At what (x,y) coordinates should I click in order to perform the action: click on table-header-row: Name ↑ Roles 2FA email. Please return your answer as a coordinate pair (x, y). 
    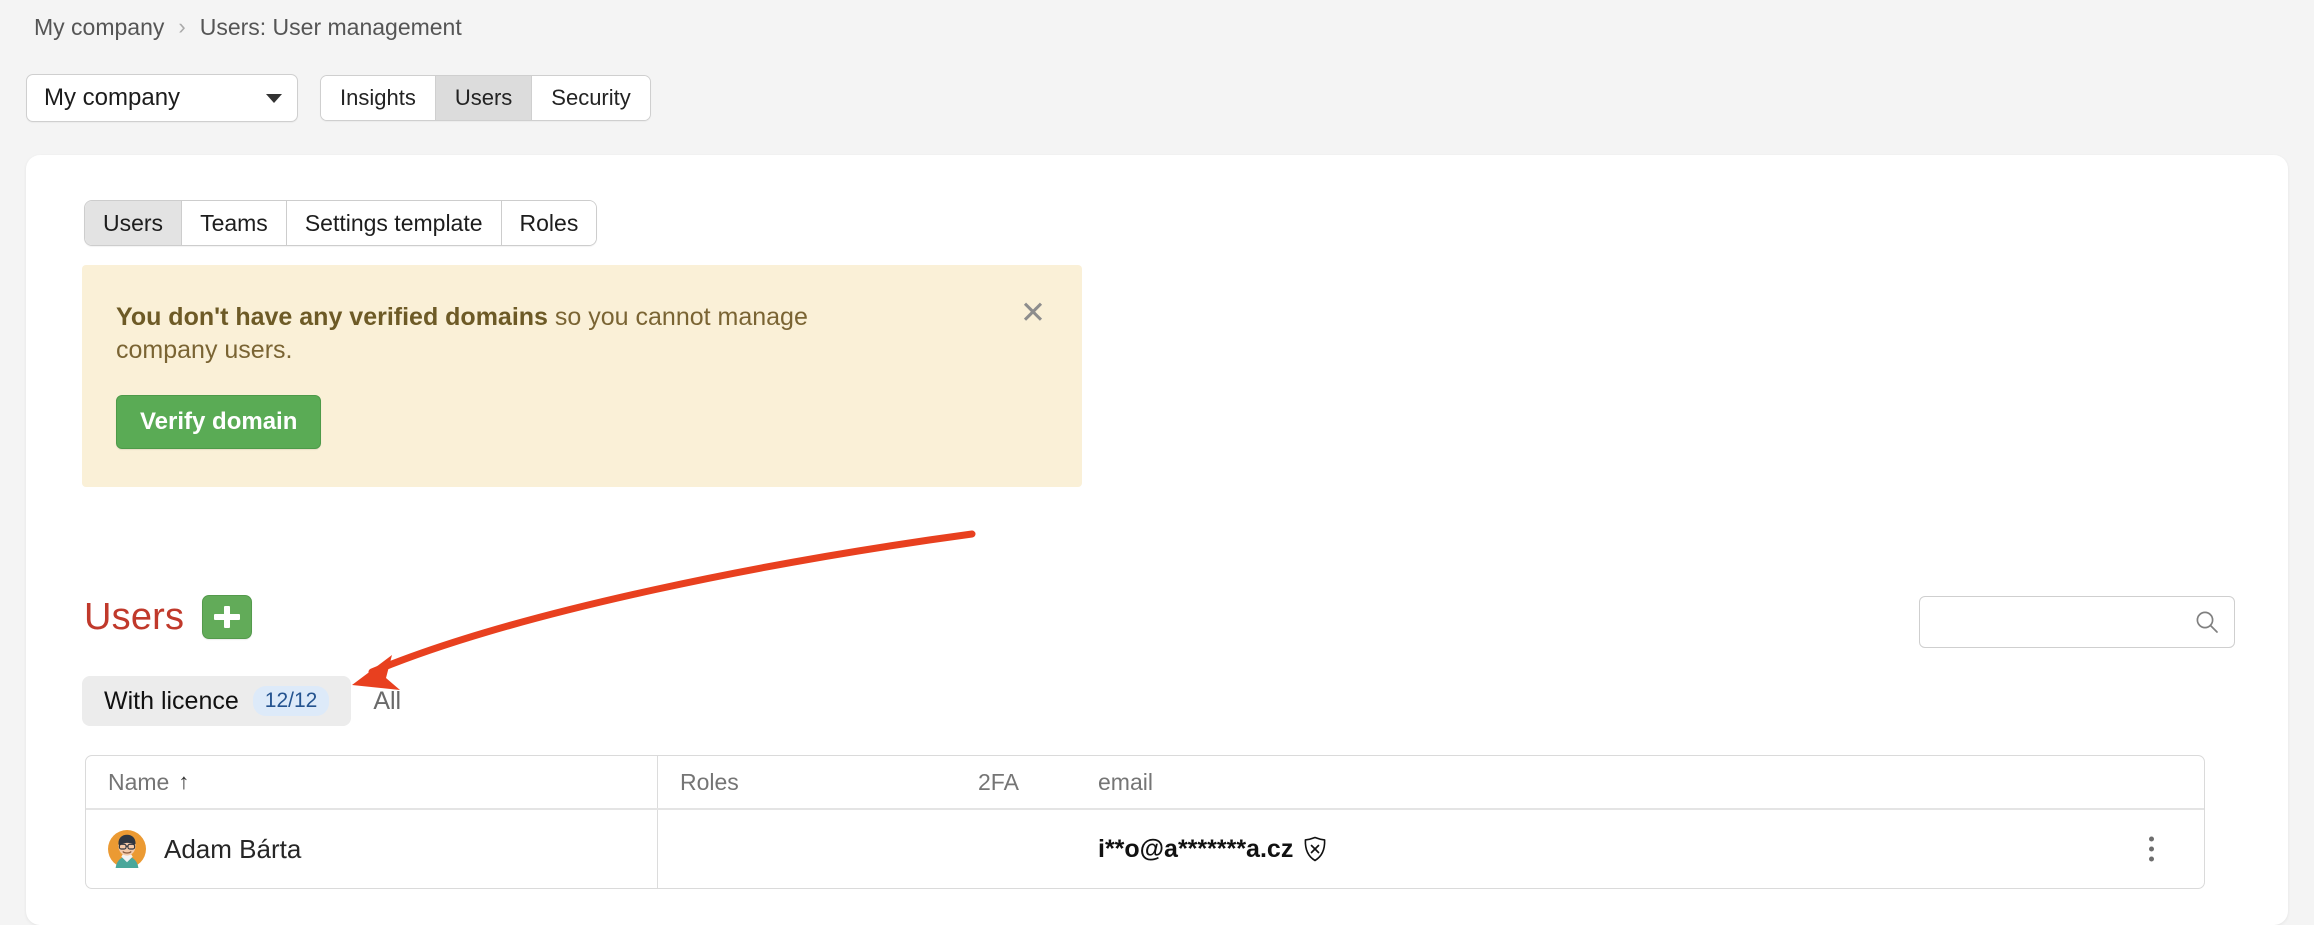
    Looking at the image, I should click on (1145, 783).